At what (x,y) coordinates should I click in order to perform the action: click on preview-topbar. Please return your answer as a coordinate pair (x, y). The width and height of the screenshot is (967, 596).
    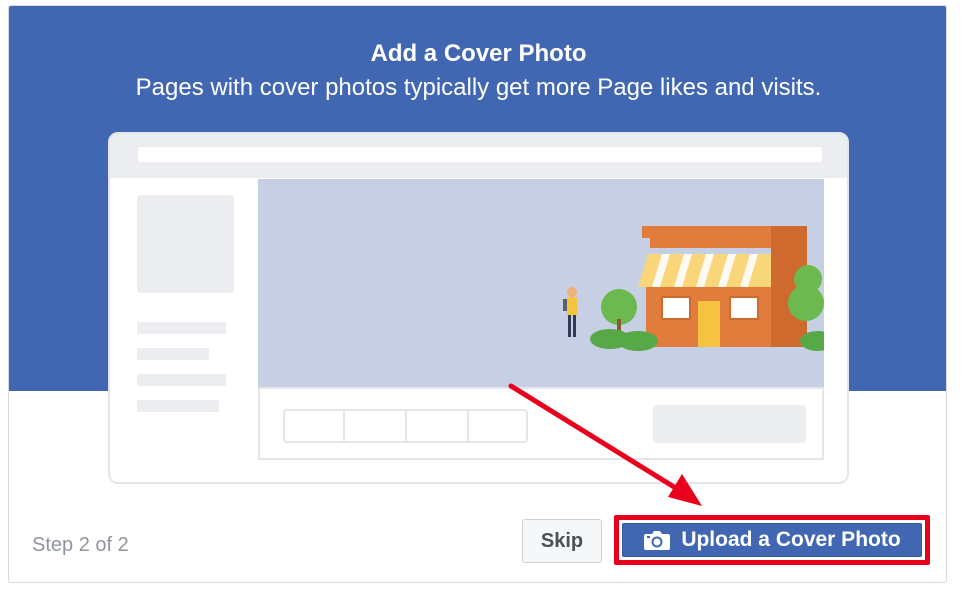
    Looking at the image, I should click on (478, 156).